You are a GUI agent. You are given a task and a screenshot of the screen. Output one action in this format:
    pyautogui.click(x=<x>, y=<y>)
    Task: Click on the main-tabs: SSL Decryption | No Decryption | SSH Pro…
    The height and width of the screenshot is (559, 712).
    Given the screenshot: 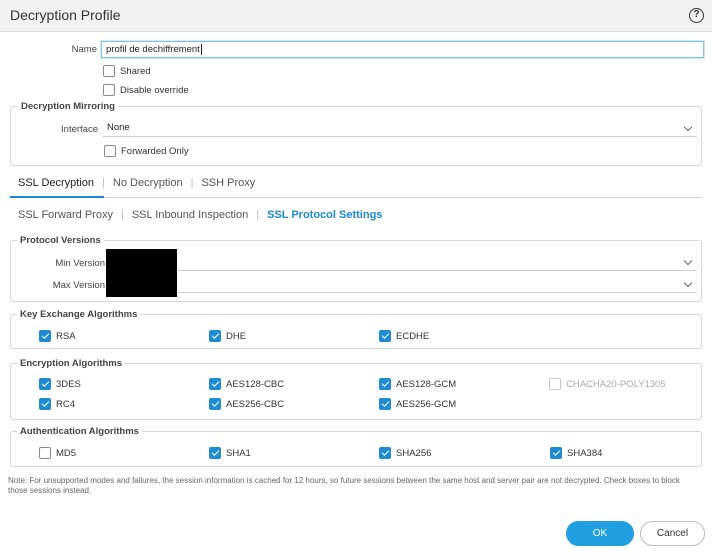 What is the action you would take?
    pyautogui.click(x=137, y=183)
    